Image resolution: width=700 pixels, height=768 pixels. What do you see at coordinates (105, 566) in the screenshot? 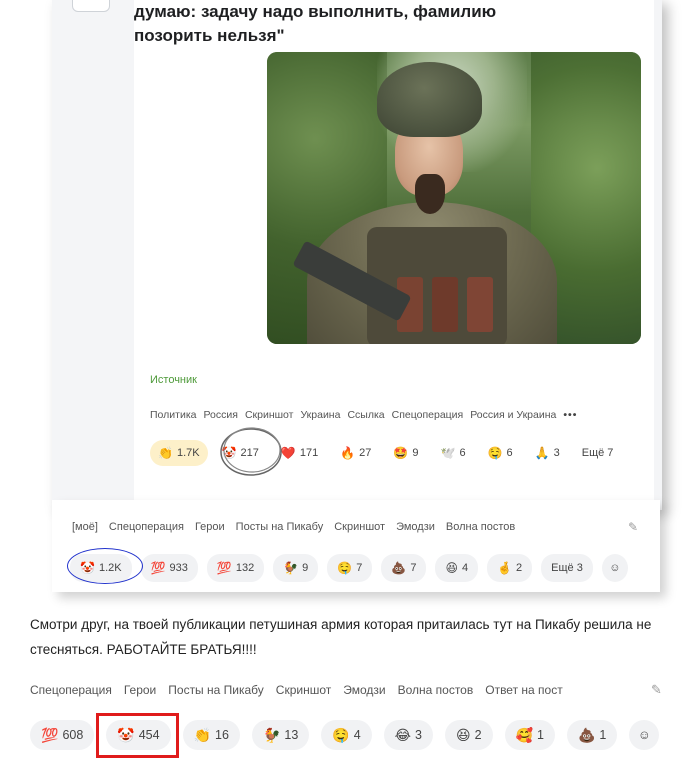
I see `blue-circle-annotation` at bounding box center [105, 566].